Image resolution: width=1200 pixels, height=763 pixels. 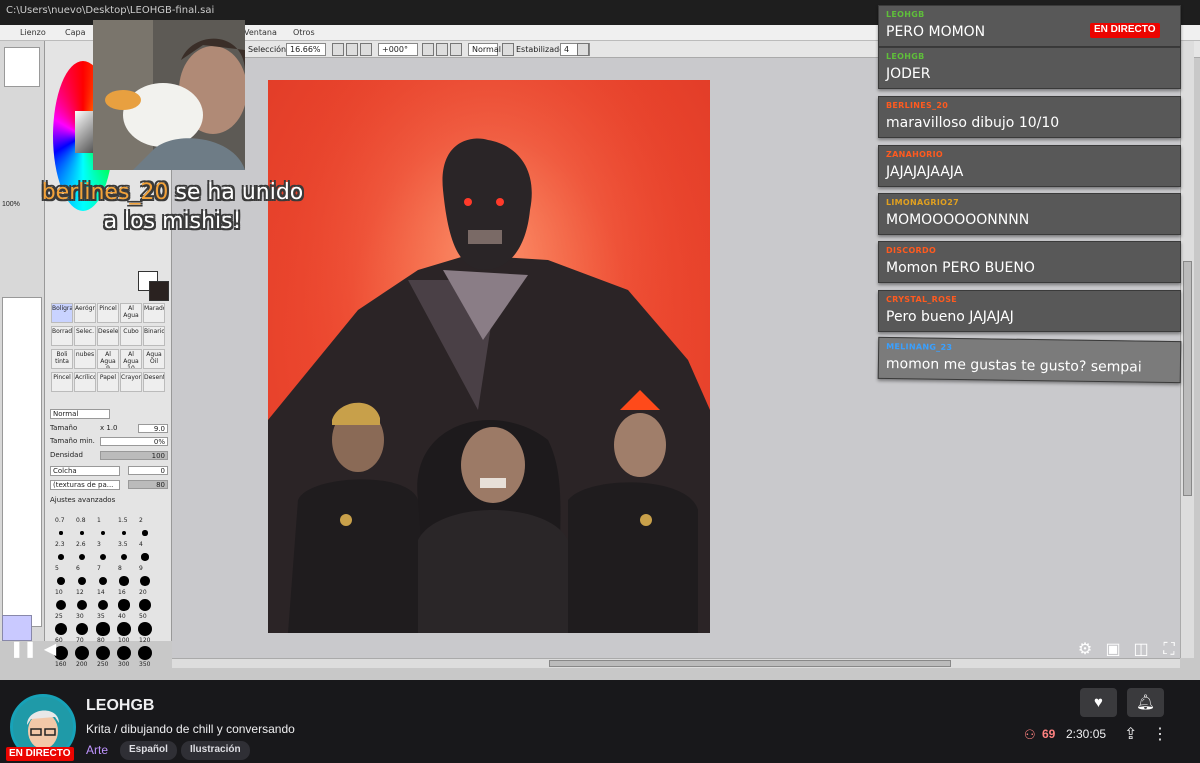 I want to click on brush-size-label: 20, so click(x=143, y=592).